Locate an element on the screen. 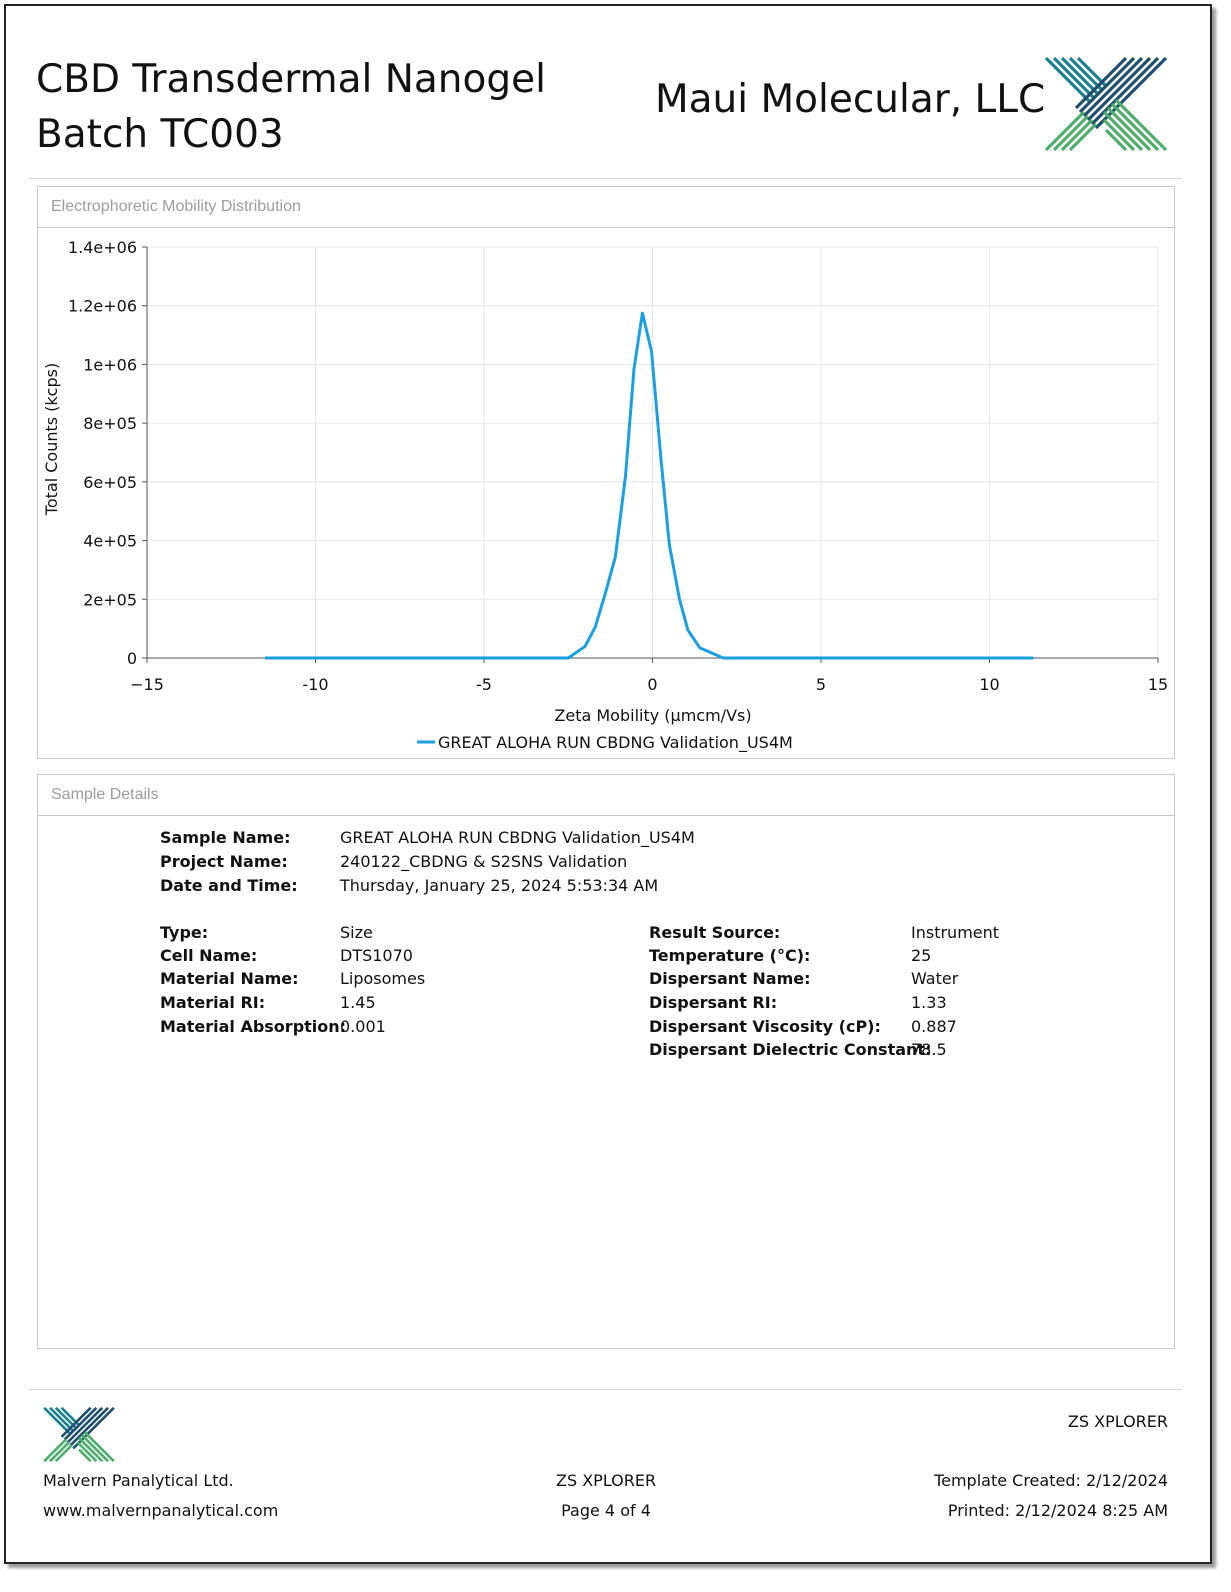  material-ri-value: 1.45 is located at coordinates (358, 1002).